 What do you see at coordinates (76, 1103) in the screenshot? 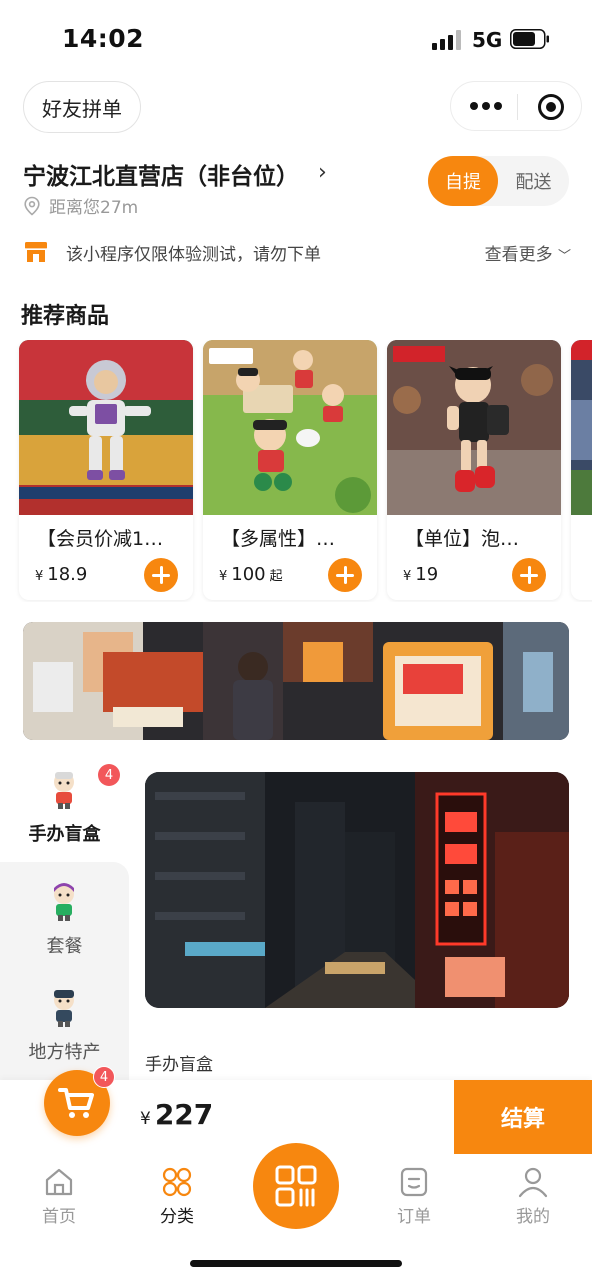
I see `cart-icon` at bounding box center [76, 1103].